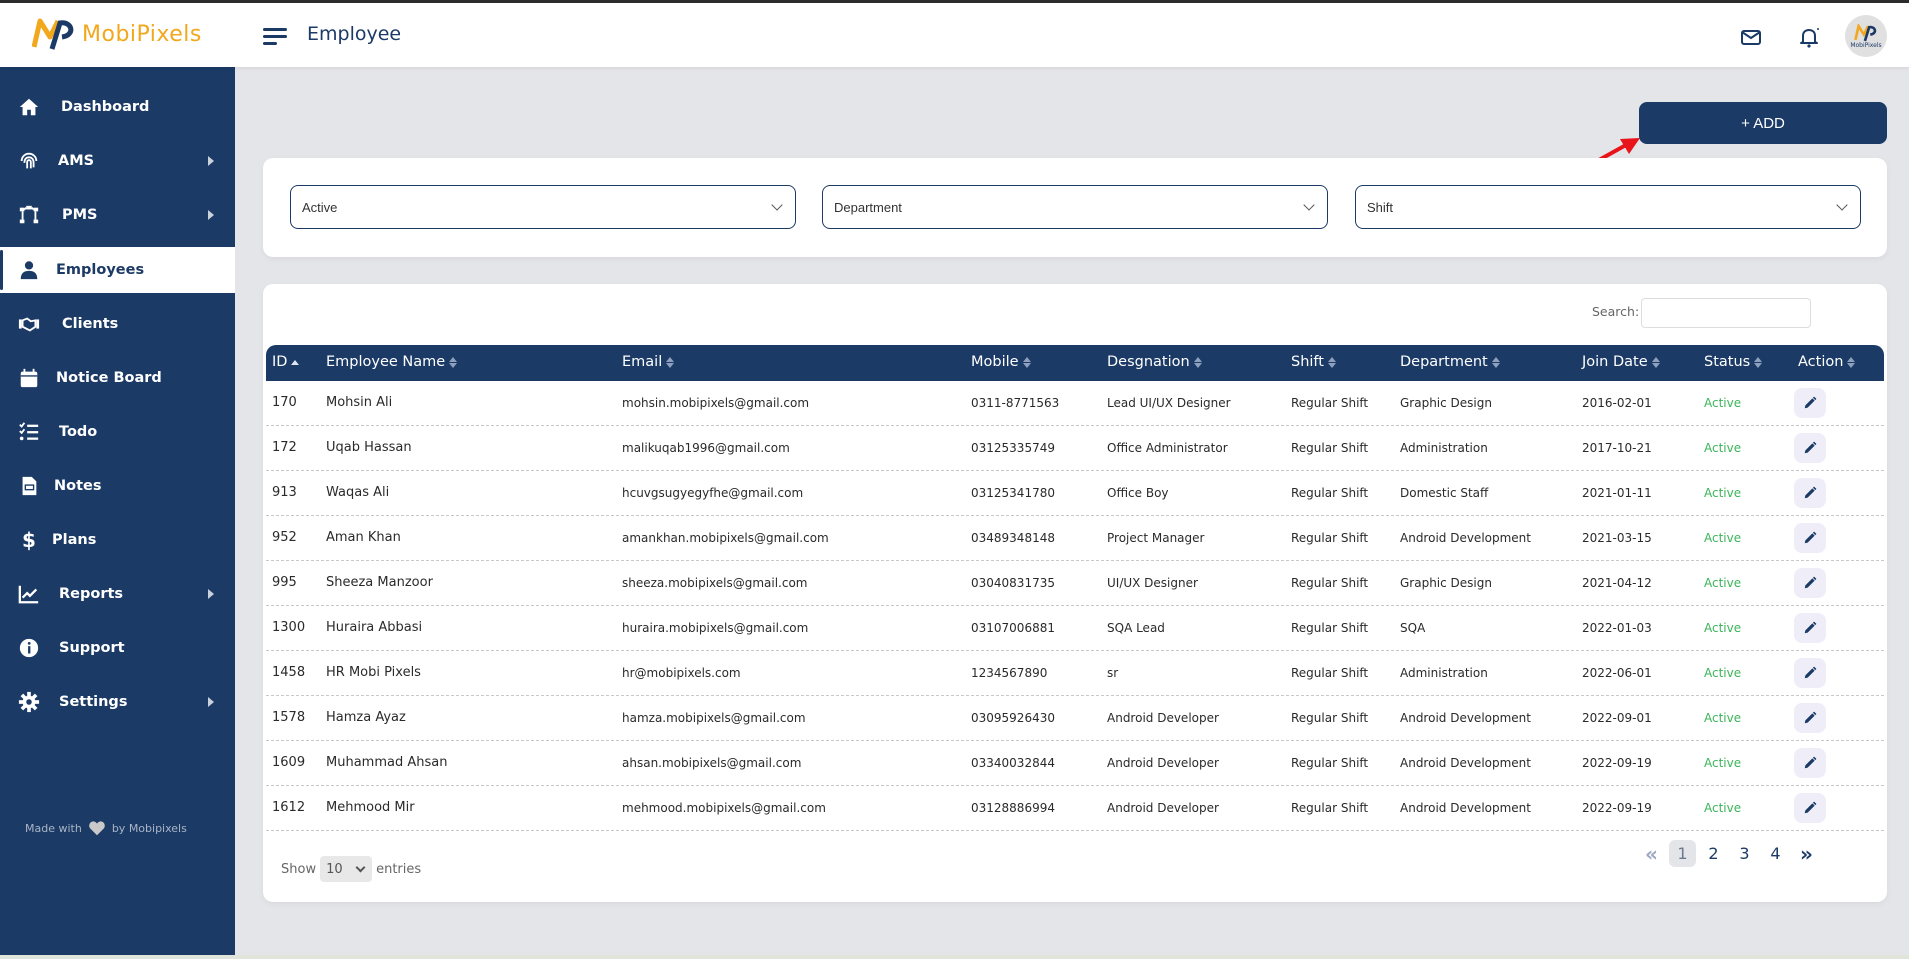  I want to click on cell-name: Mohsin Ali, so click(359, 402).